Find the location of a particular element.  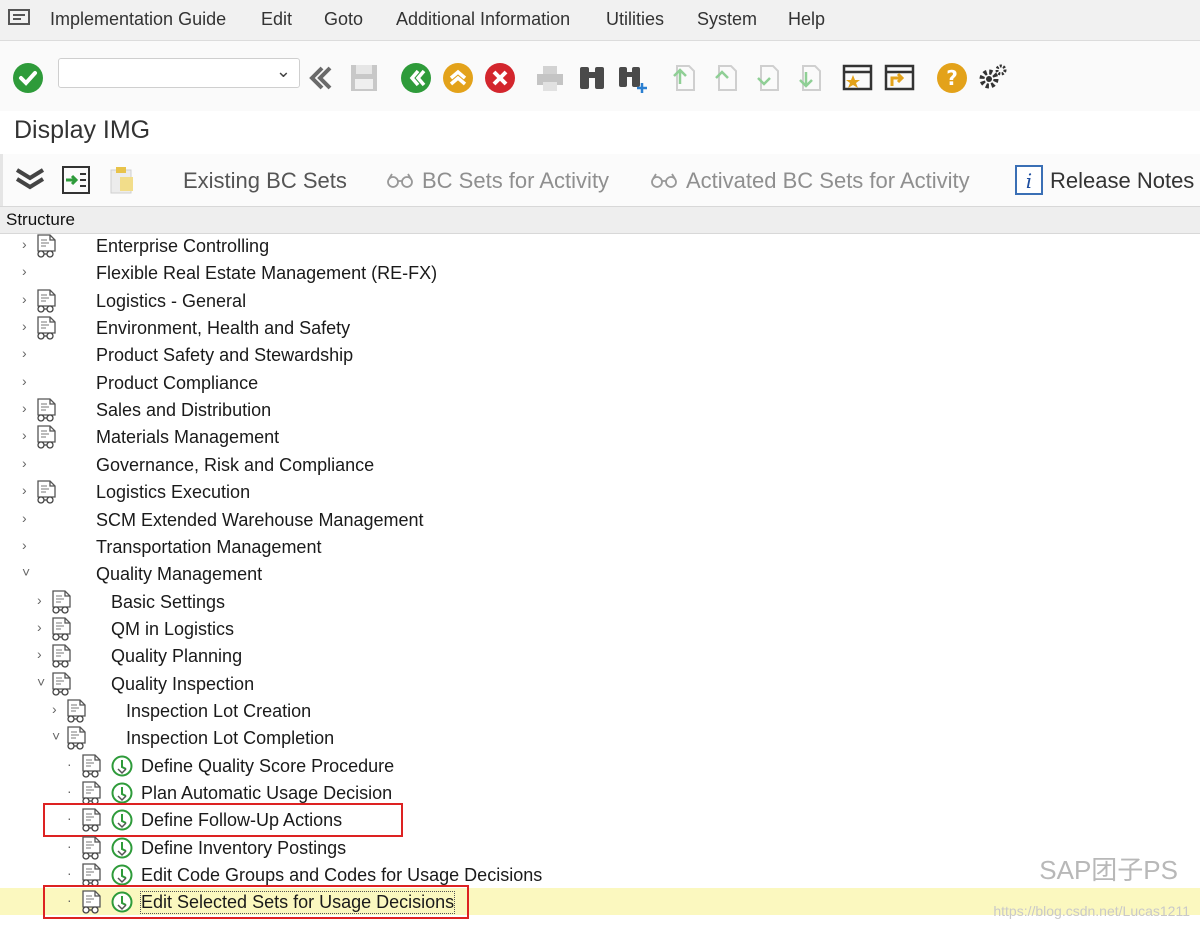

save-icon is located at coordinates (364, 78).